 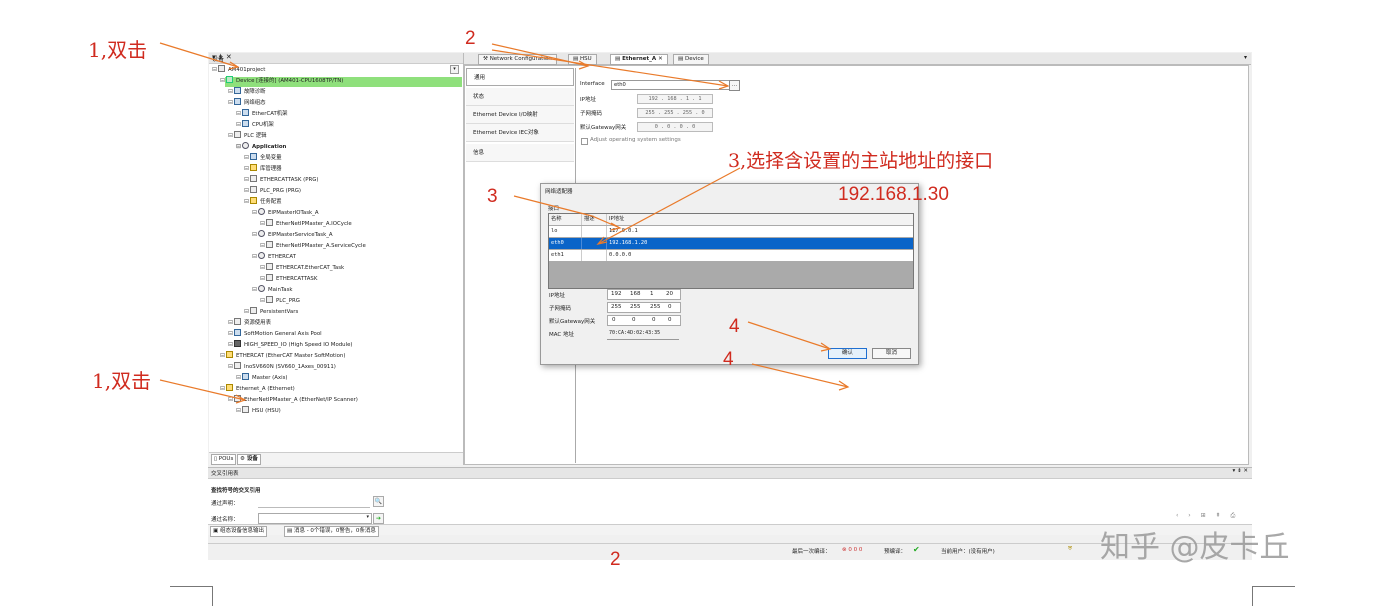 What do you see at coordinates (285, 212) in the screenshot?
I see `tree-node: ⊟ EIPMasterIOTask_A` at bounding box center [285, 212].